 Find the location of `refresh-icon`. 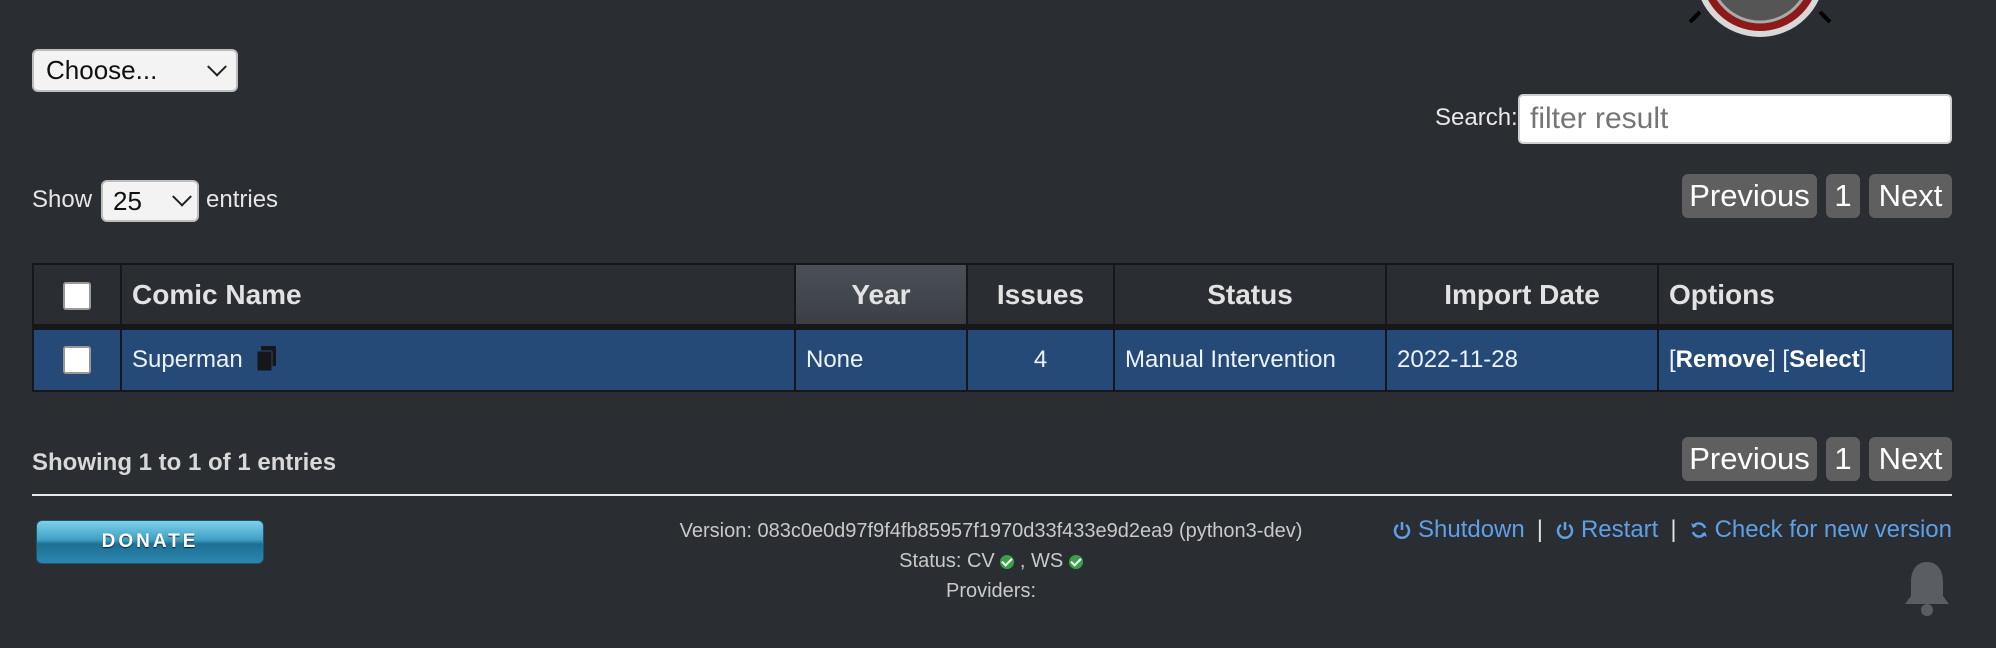

refresh-icon is located at coordinates (1698, 530).